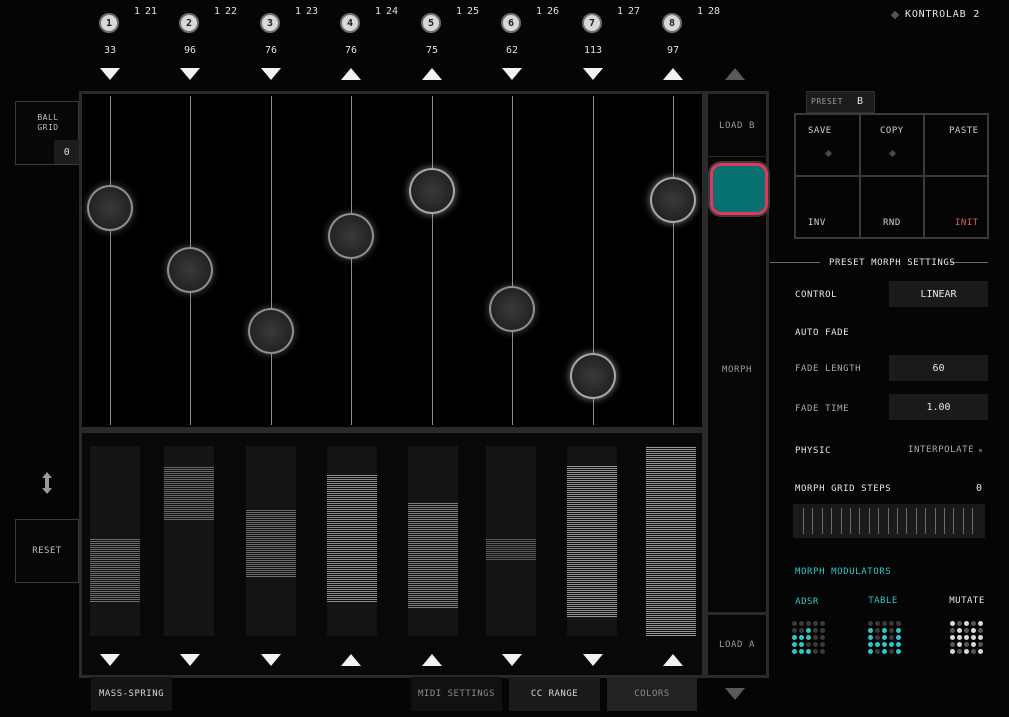 The image size is (1009, 717). Describe the element at coordinates (312, 11) in the screenshot. I see `channel-cc-number: 23` at that location.